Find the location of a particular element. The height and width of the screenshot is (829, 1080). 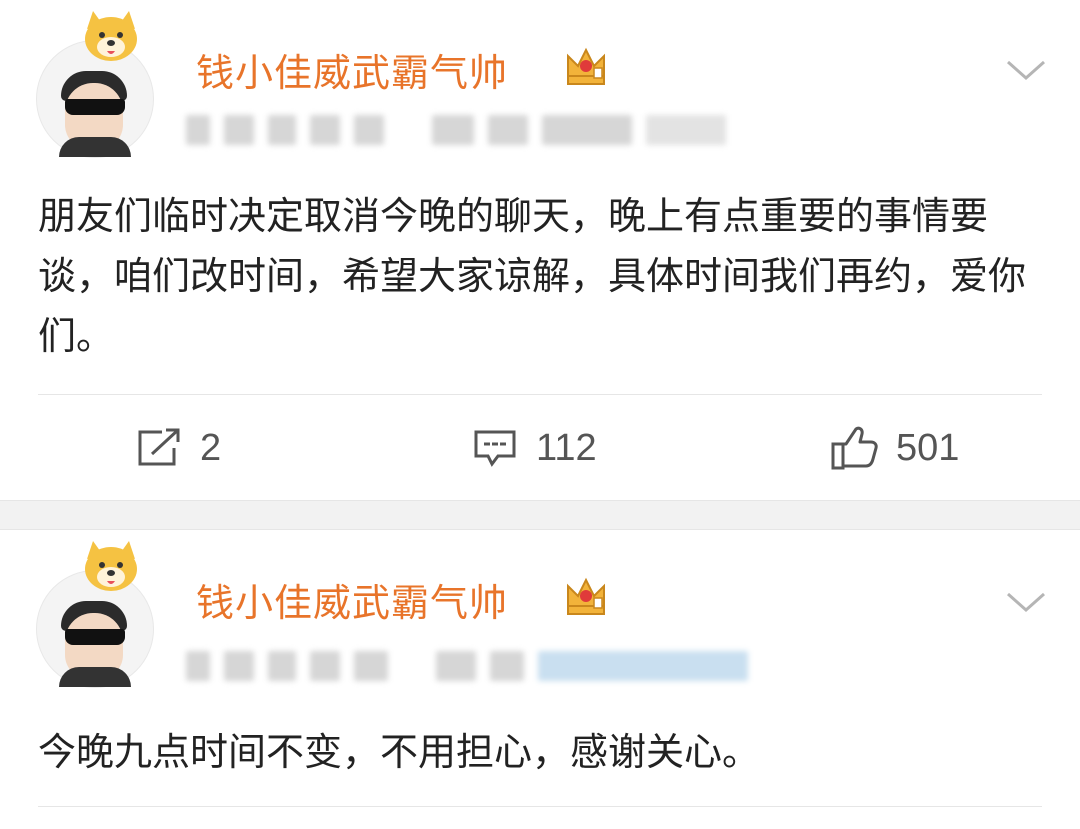

repost-button: 2 is located at coordinates (178, 448).